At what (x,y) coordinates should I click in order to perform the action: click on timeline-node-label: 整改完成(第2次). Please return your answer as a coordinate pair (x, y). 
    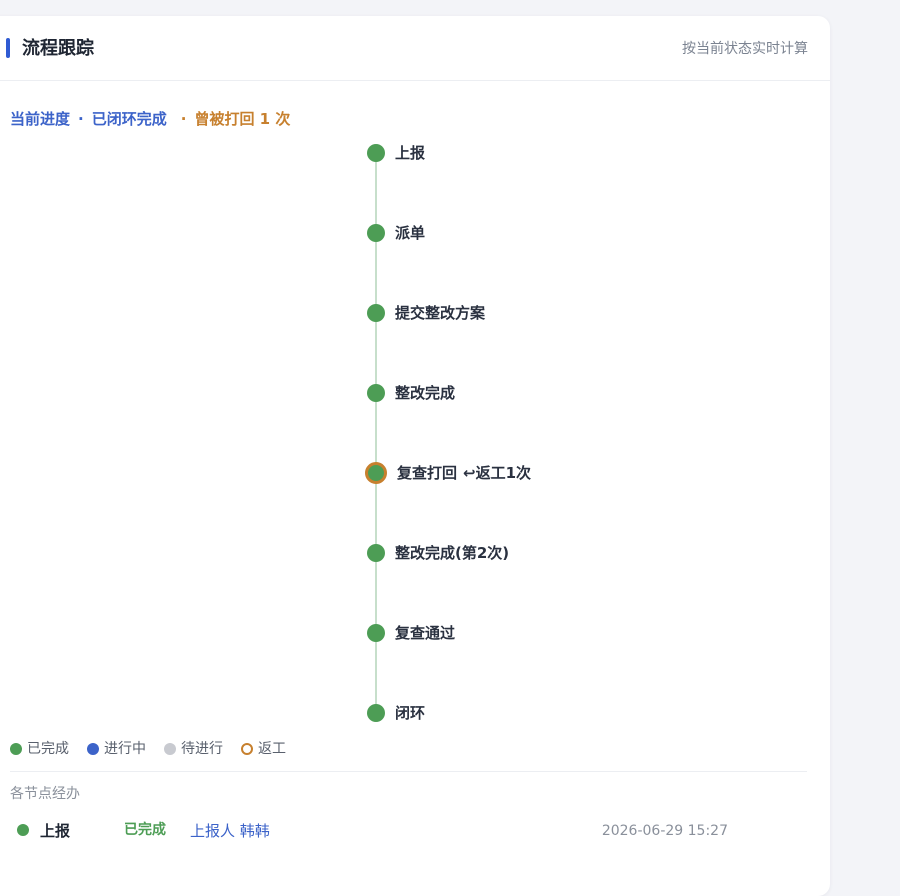
    Looking at the image, I should click on (452, 553).